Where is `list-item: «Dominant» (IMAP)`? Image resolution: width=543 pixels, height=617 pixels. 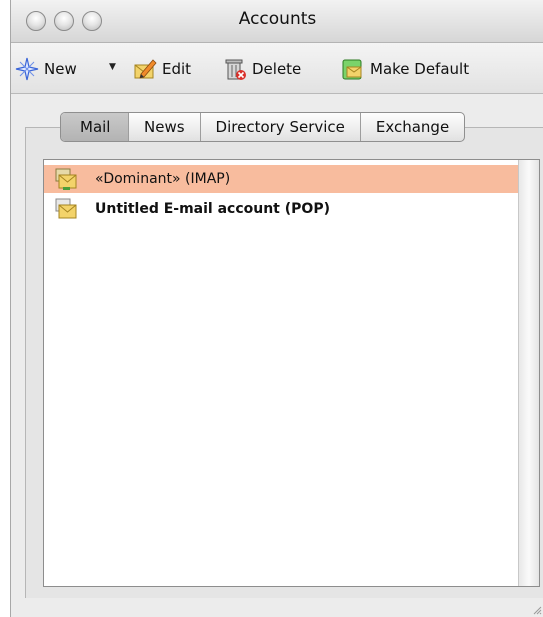
list-item: «Dominant» (IMAP) is located at coordinates (281, 179).